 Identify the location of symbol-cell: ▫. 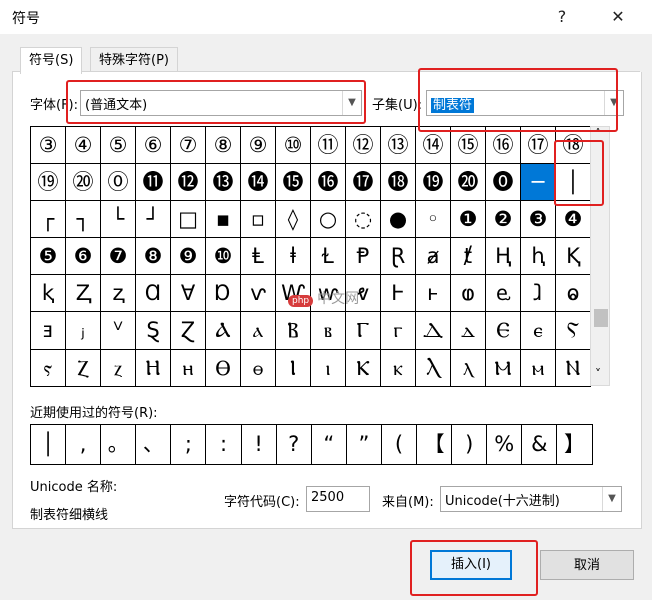
(258, 220).